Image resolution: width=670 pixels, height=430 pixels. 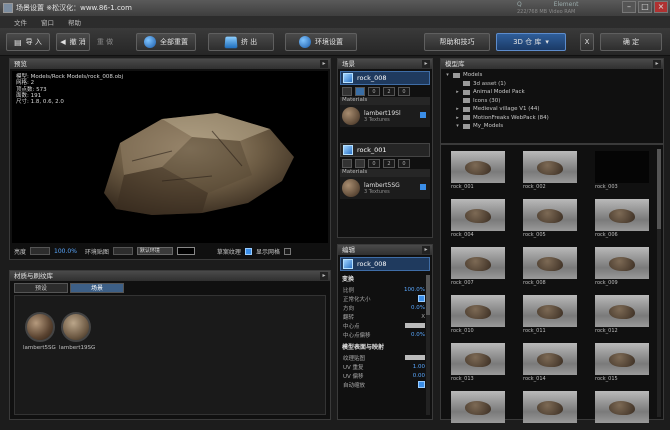 I want to click on menu-window: 窗口, so click(x=47, y=22).